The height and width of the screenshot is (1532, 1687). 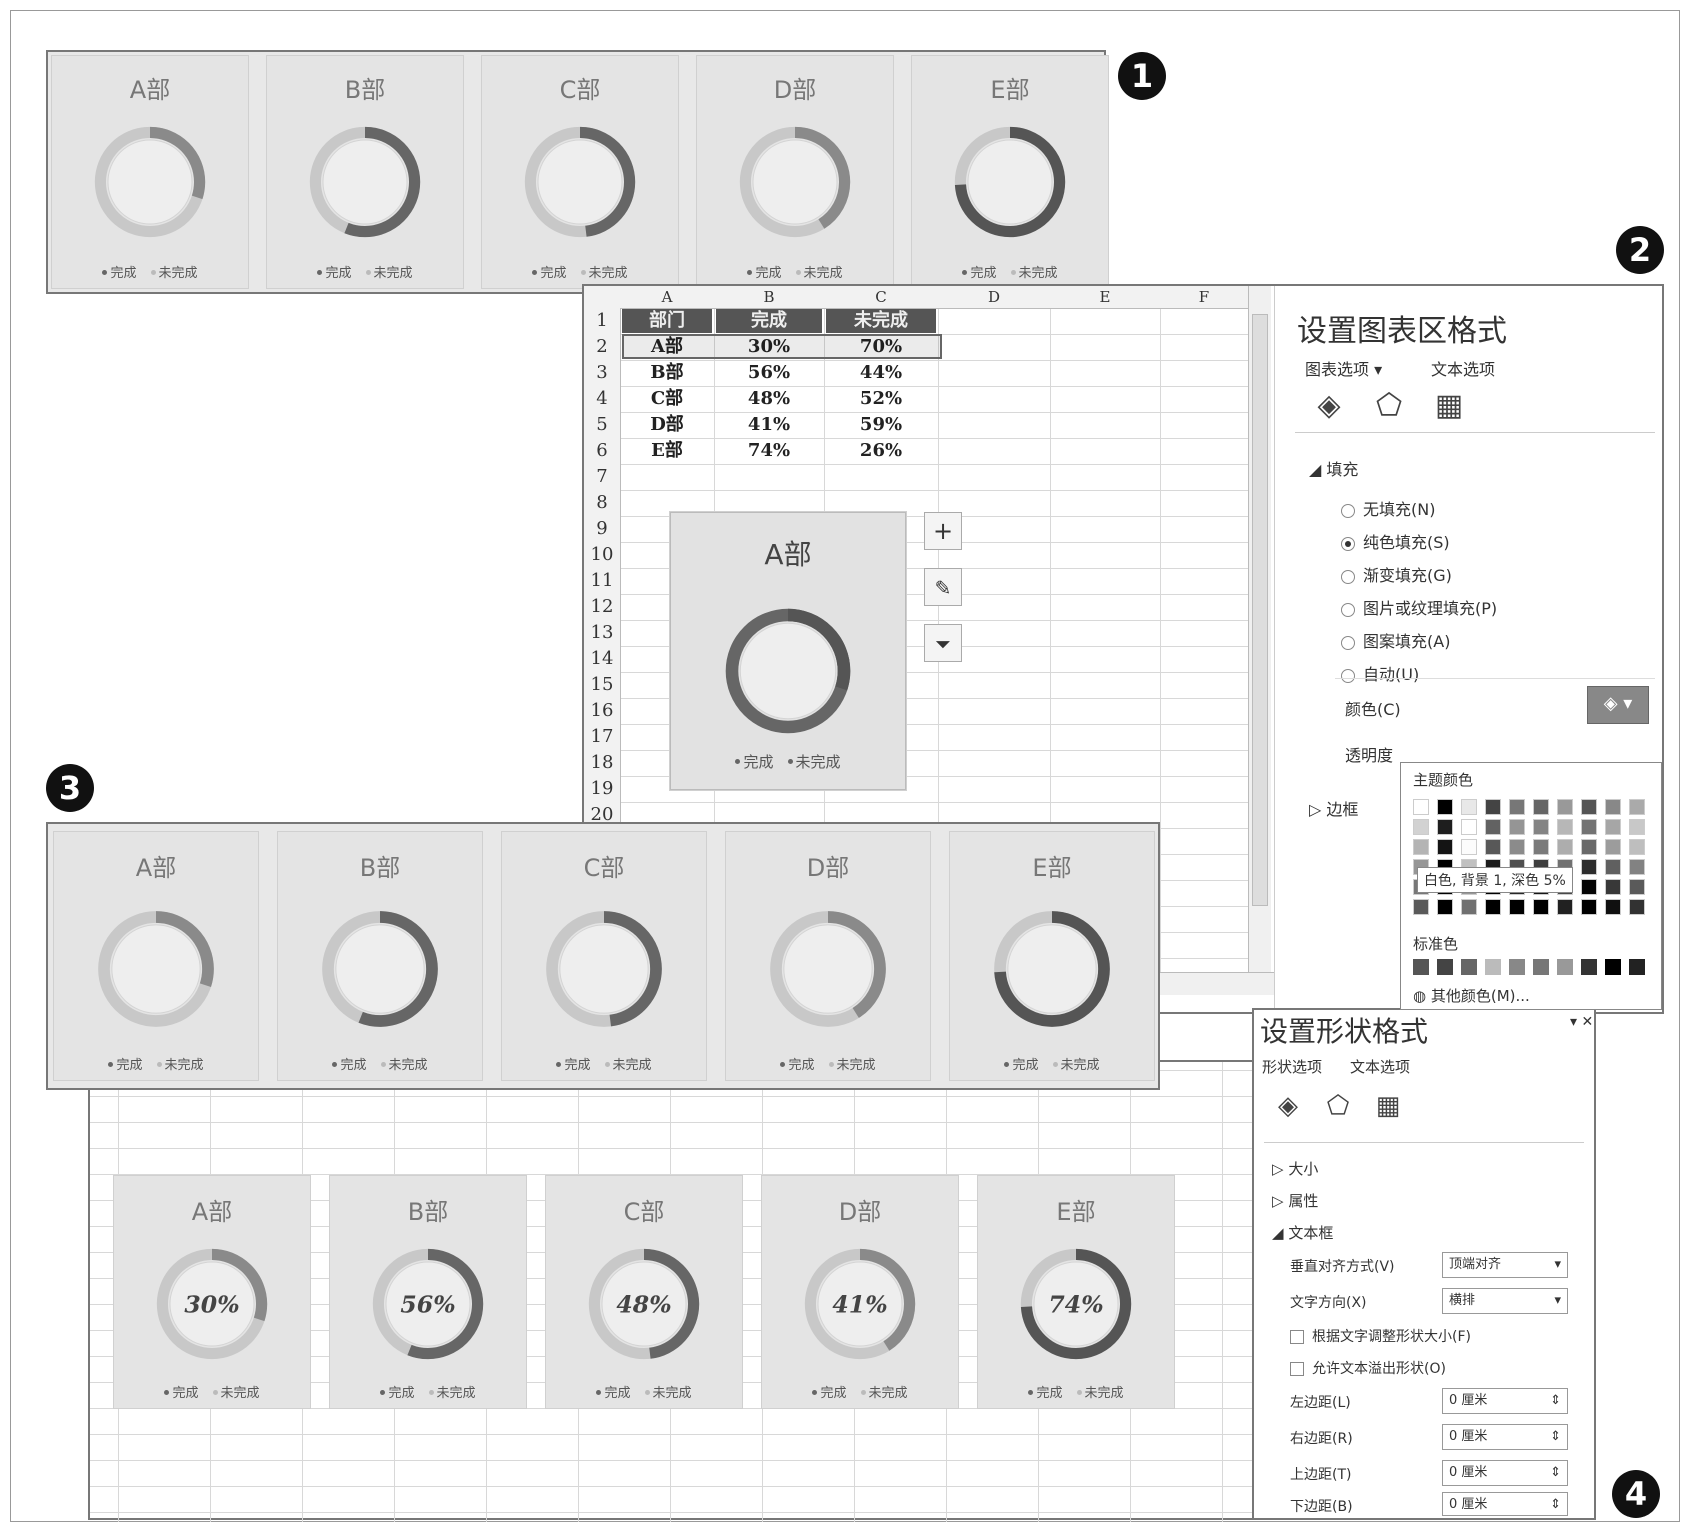 What do you see at coordinates (1618, 705) in the screenshot?
I see `fill-color-button: ◈ ▾` at bounding box center [1618, 705].